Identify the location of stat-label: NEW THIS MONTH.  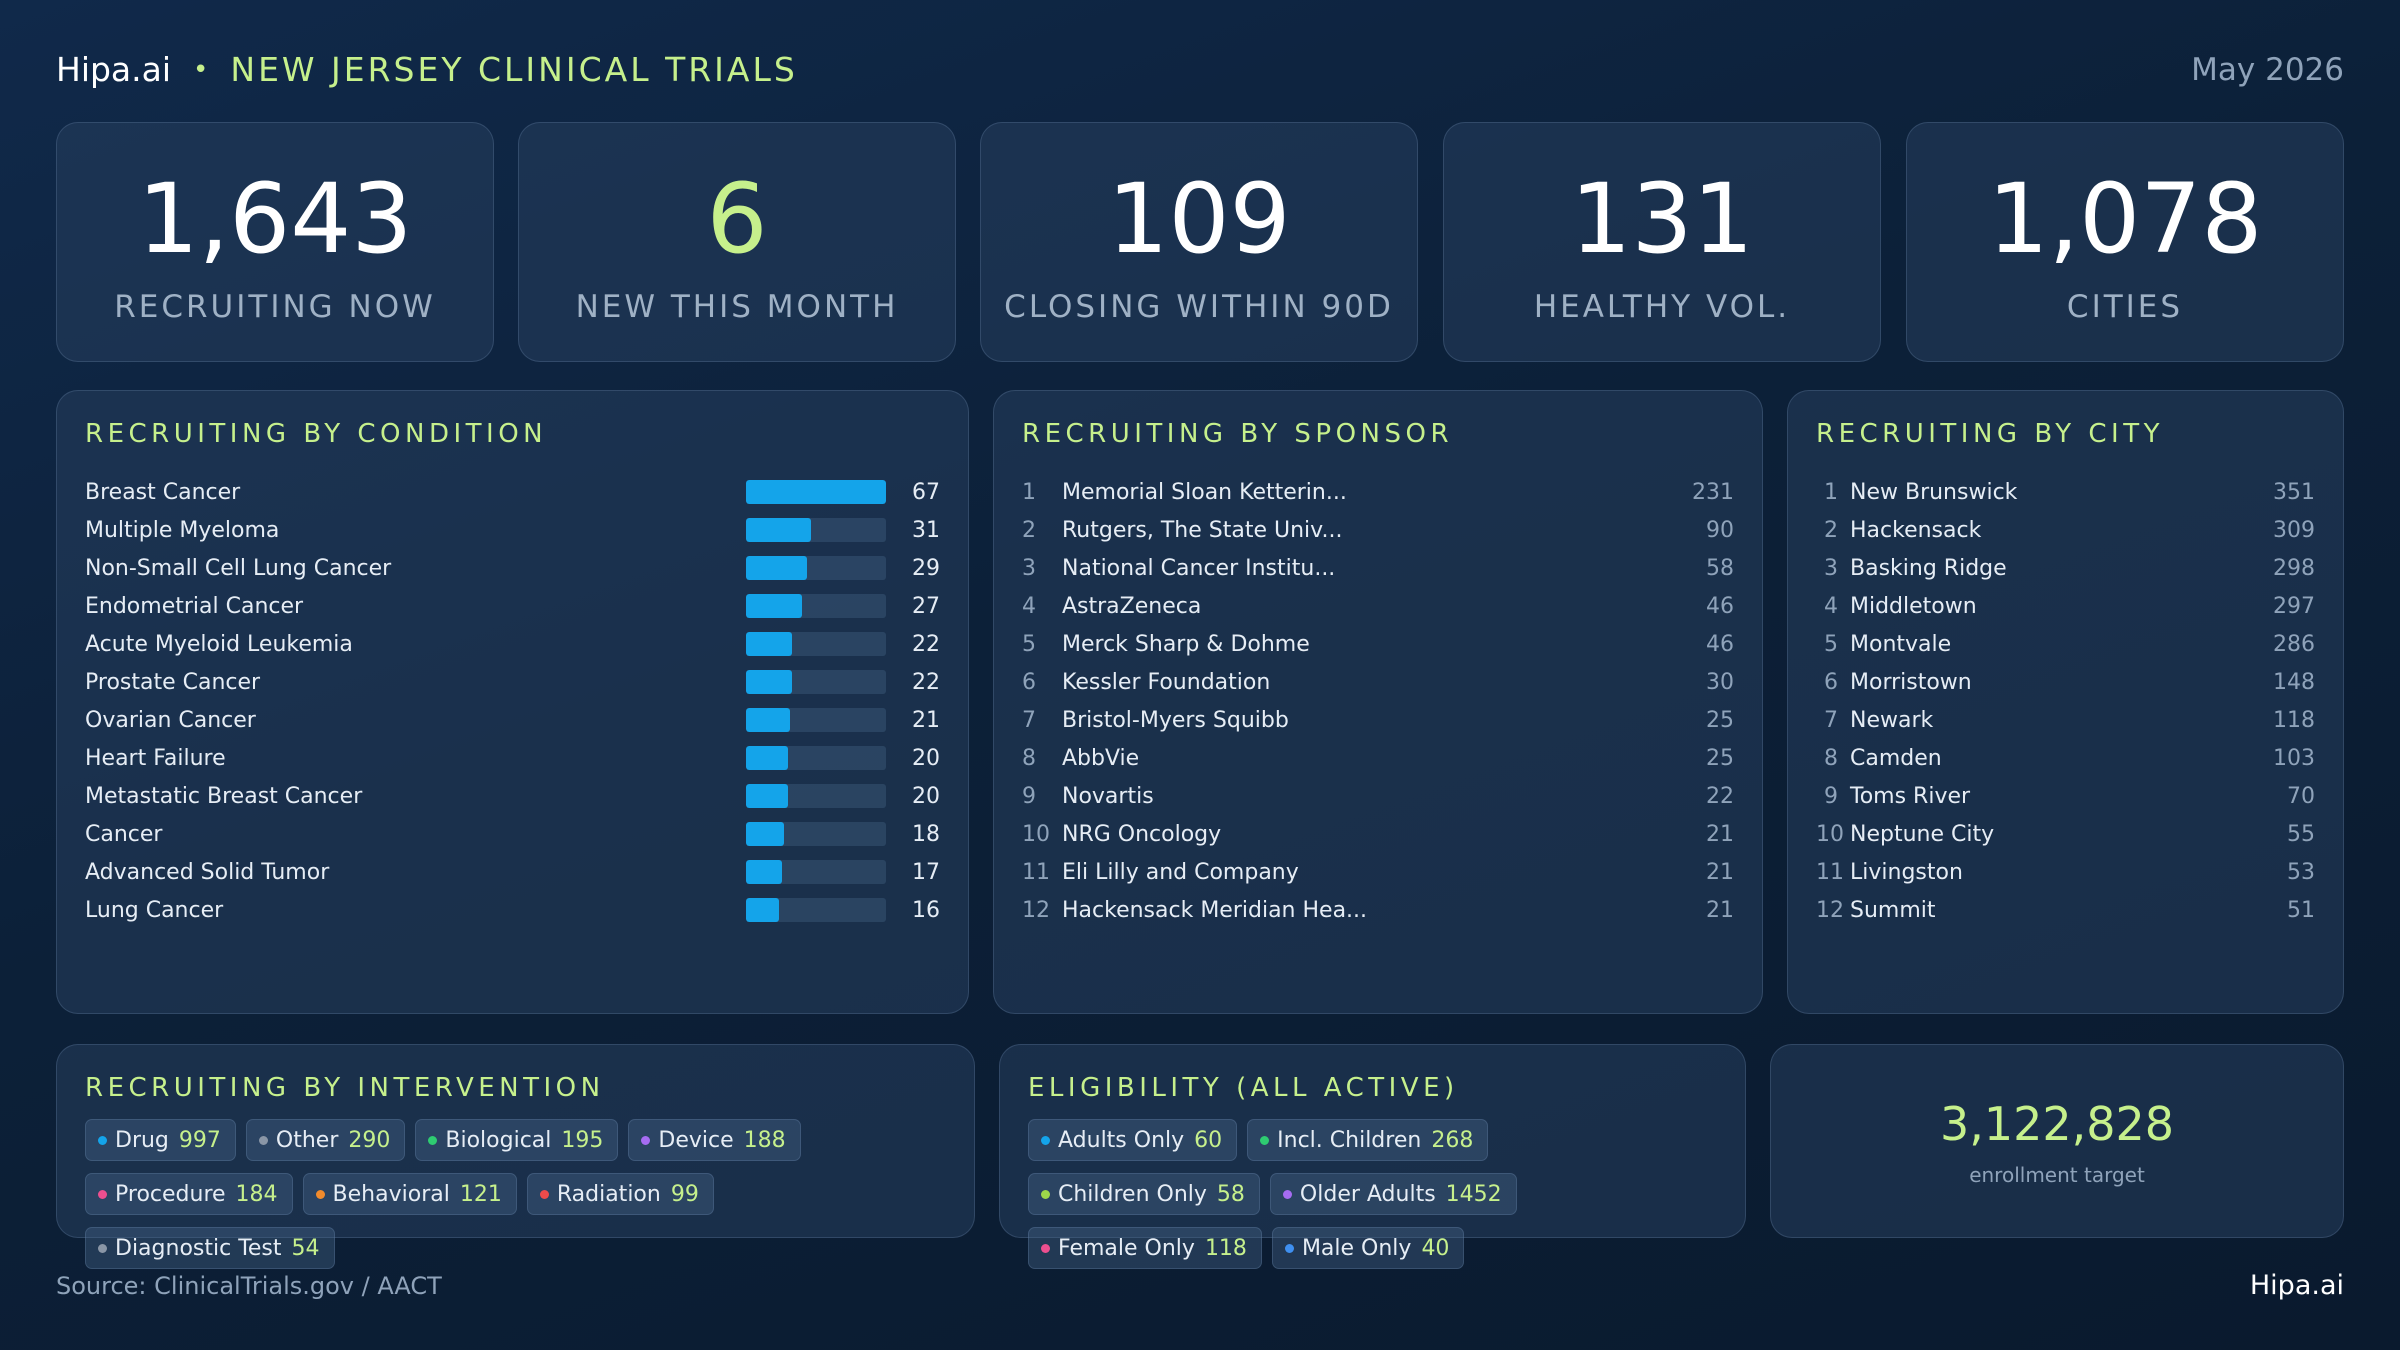
(737, 307).